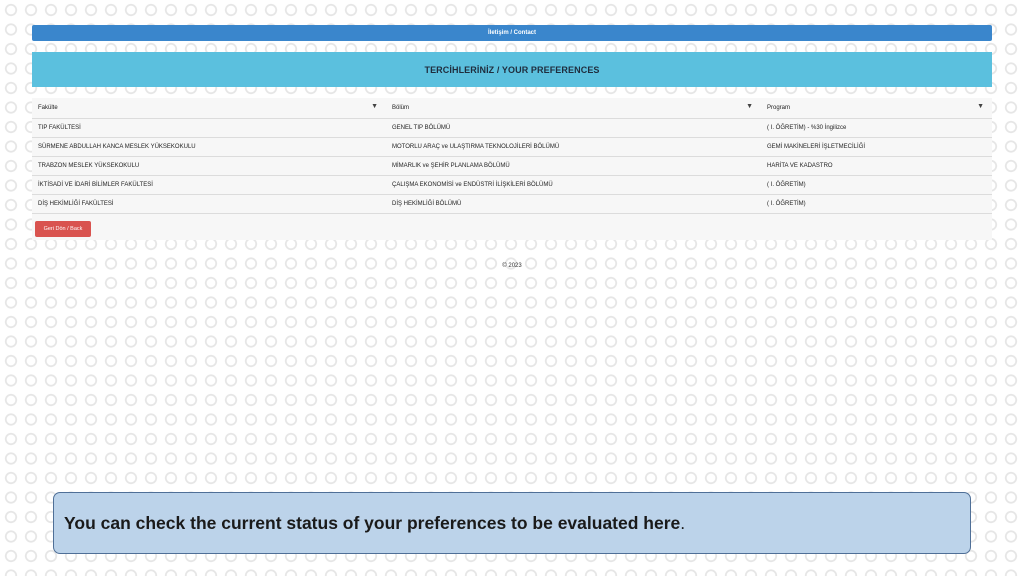 The width and height of the screenshot is (1024, 576). What do you see at coordinates (573, 108) in the screenshot?
I see `column-header-department: Bölüm ▼` at bounding box center [573, 108].